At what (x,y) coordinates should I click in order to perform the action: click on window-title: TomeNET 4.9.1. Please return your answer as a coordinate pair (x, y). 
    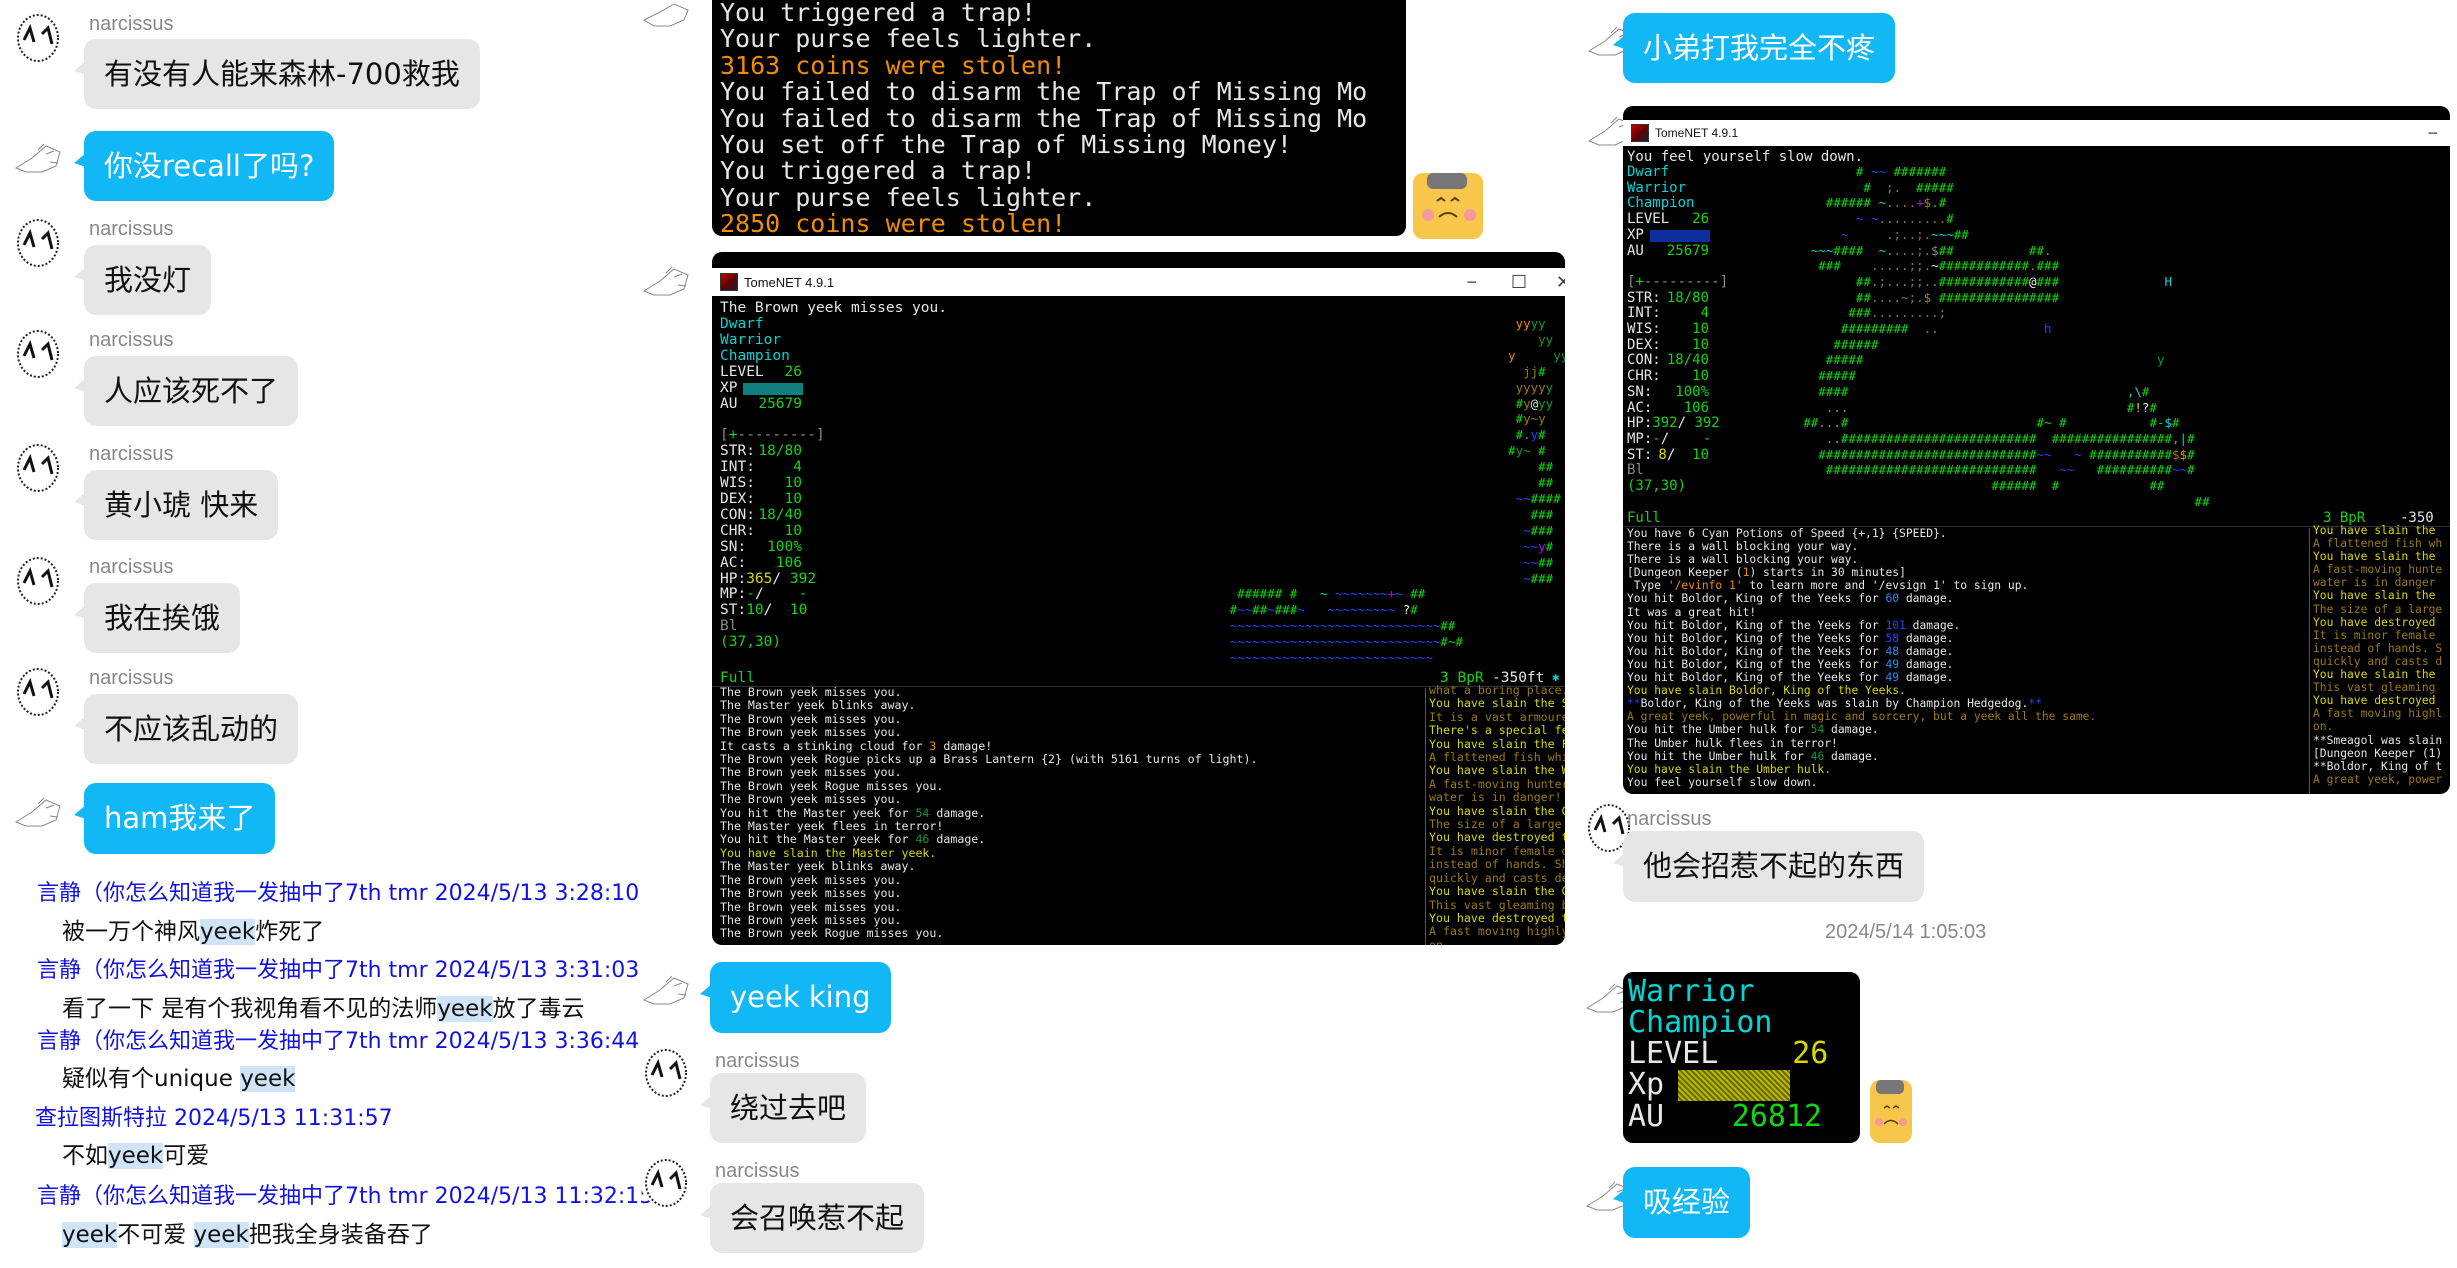
    Looking at the image, I should click on (1697, 133).